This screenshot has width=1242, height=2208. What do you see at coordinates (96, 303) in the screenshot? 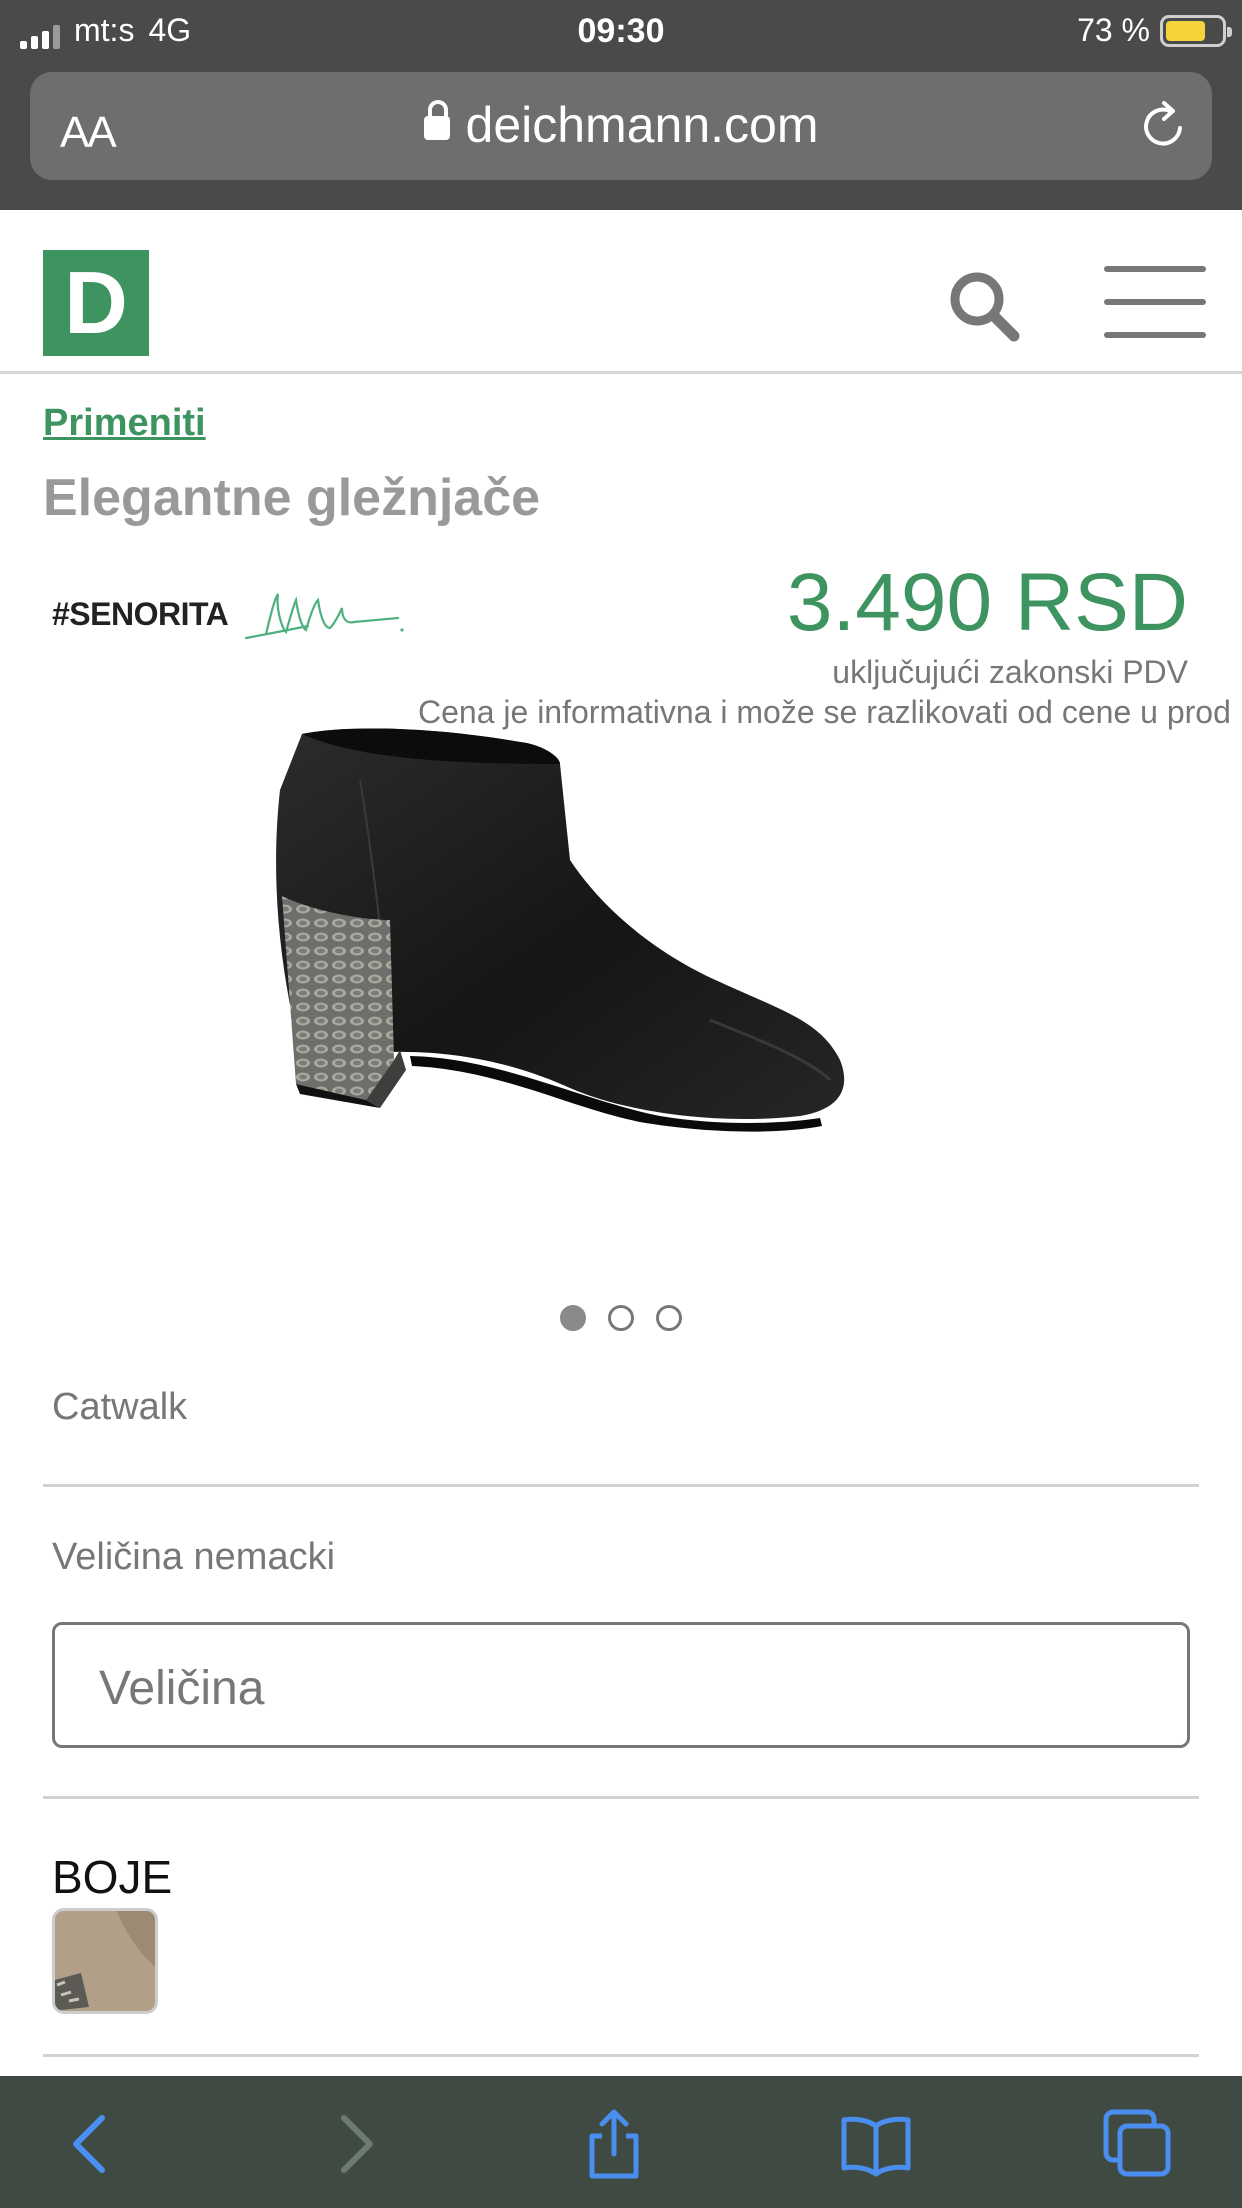
I see `deichmann-logo: D` at bounding box center [96, 303].